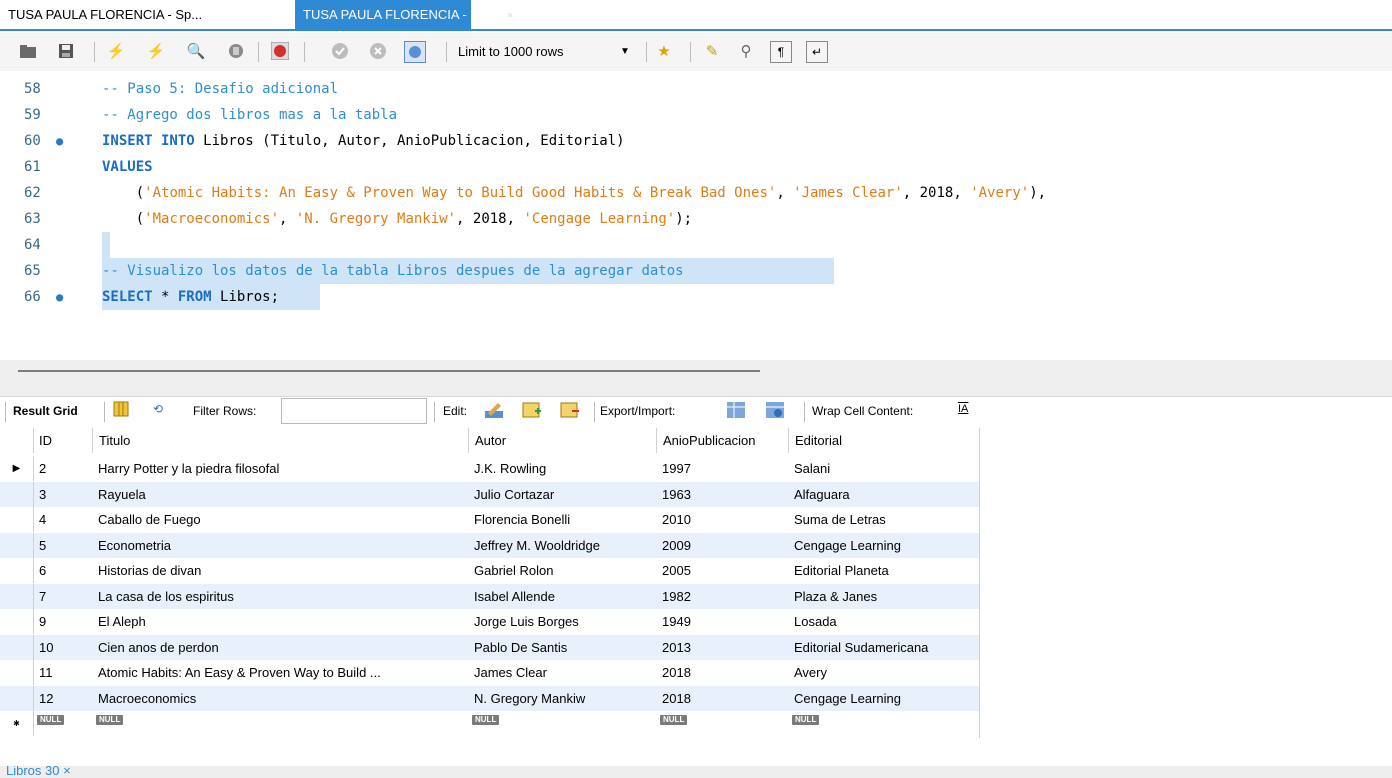 This screenshot has height=778, width=1392. Describe the element at coordinates (282, 494) in the screenshot. I see `table-cell: Rayuela` at that location.